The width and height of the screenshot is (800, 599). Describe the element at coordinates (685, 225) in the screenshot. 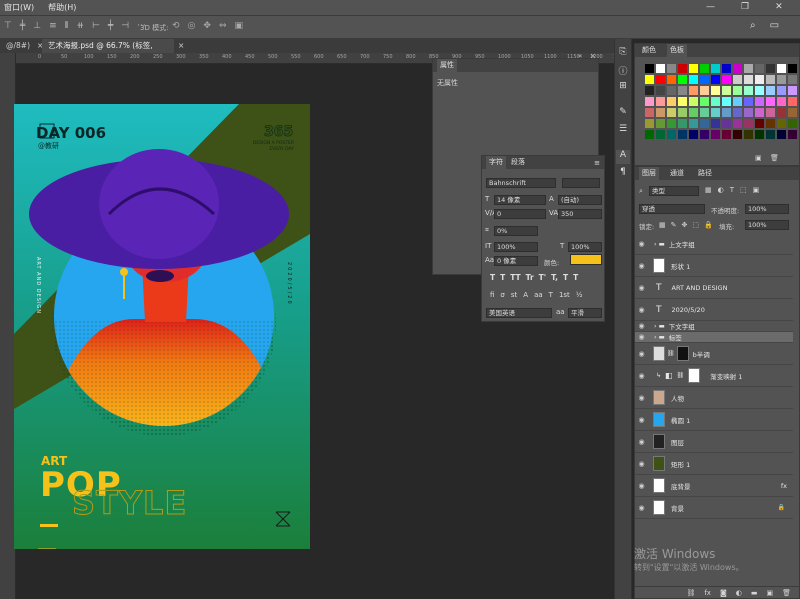

I see `lock-move-icon: ✥` at that location.